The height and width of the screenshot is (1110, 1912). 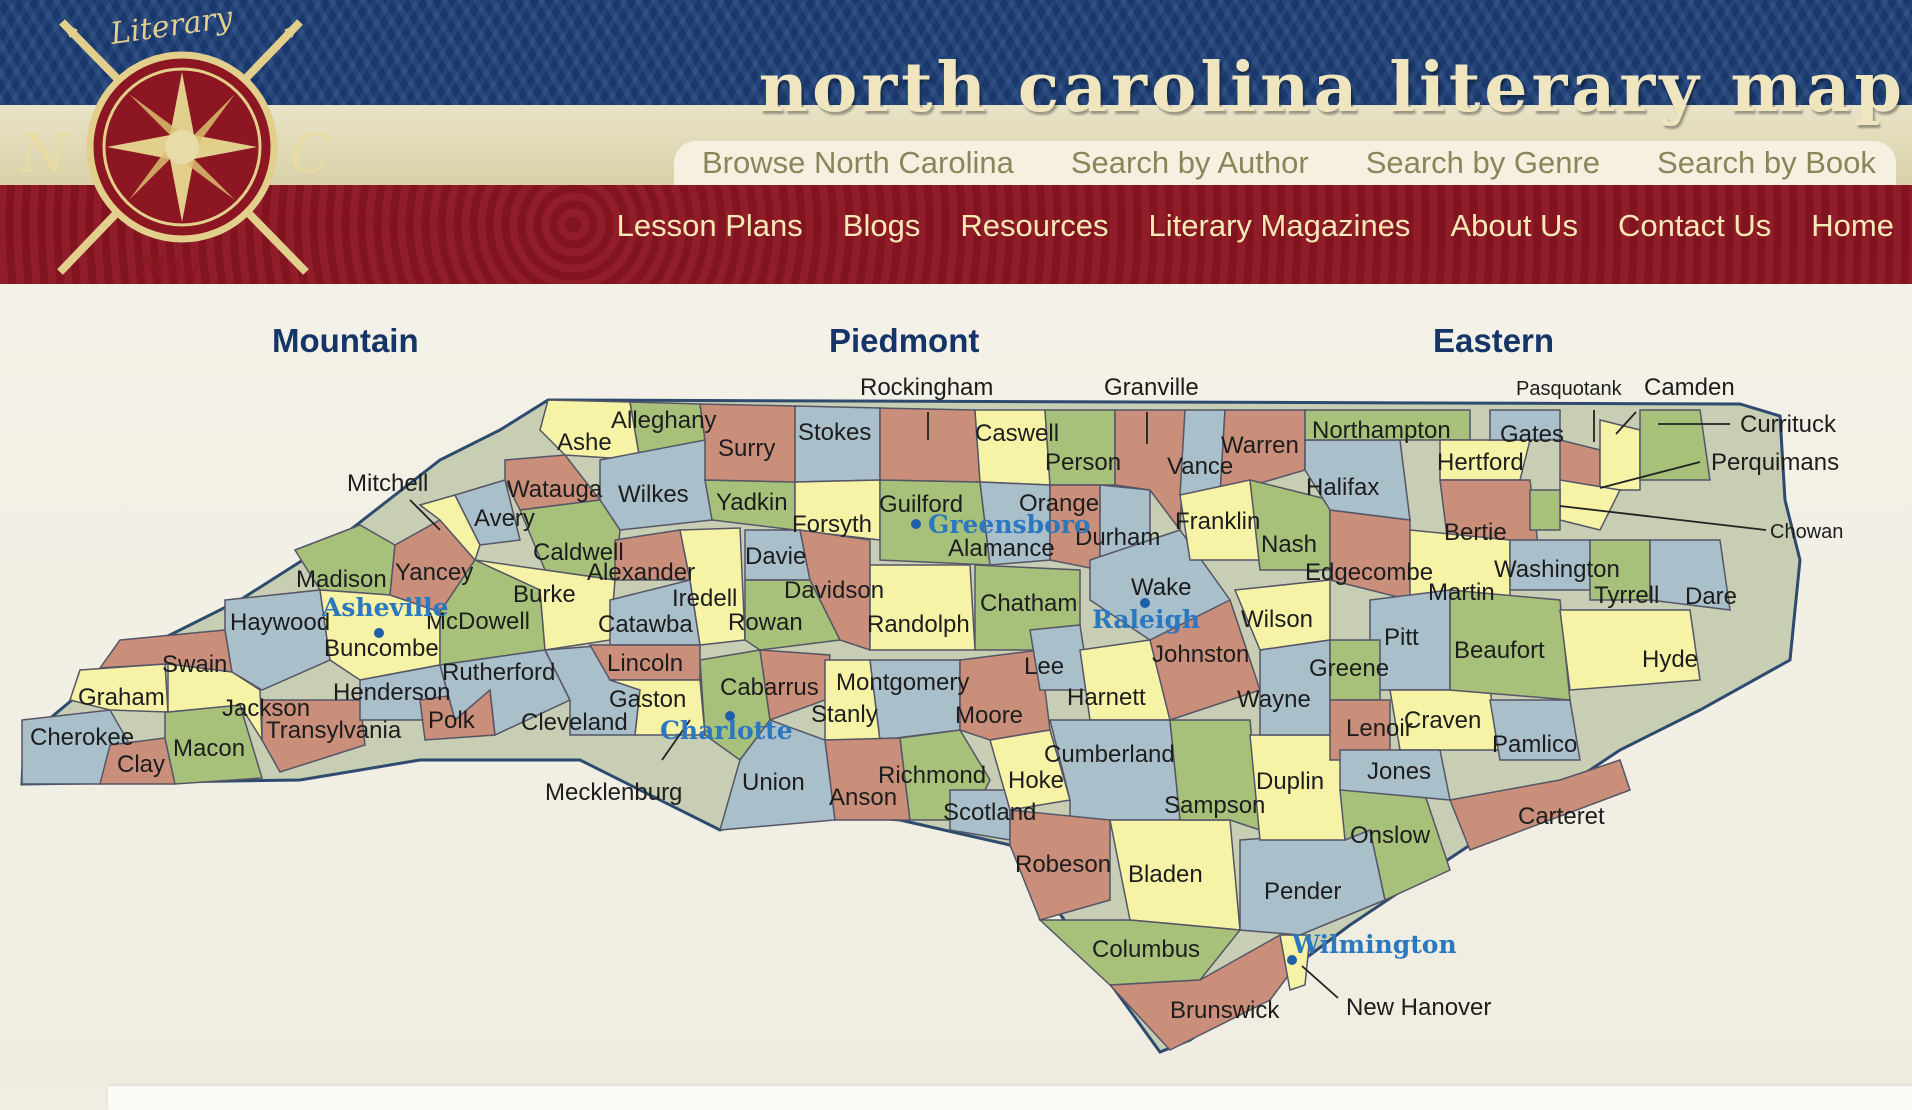 What do you see at coordinates (1670, 659) in the screenshot?
I see `county-label-hyde: Hyde` at bounding box center [1670, 659].